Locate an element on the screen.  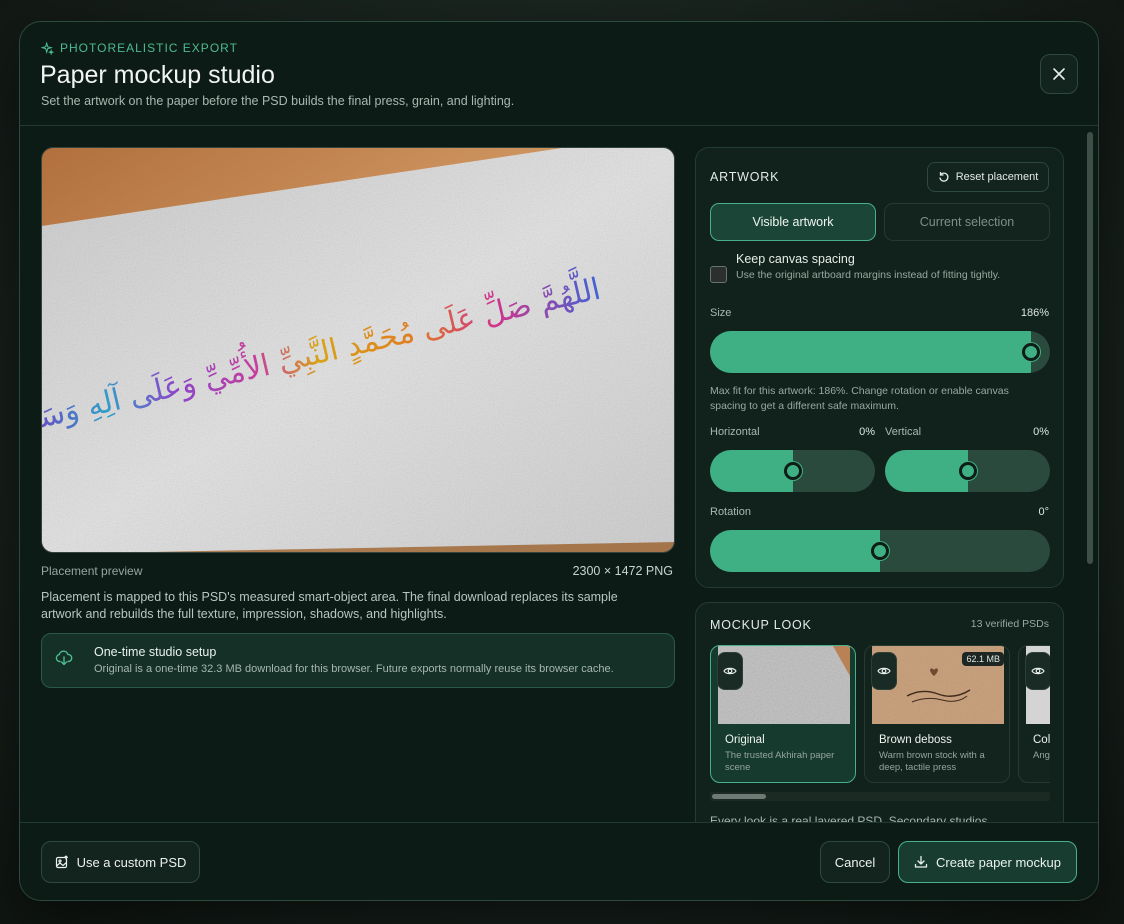
horizontal-label: Horizontal is located at coordinates (735, 432).